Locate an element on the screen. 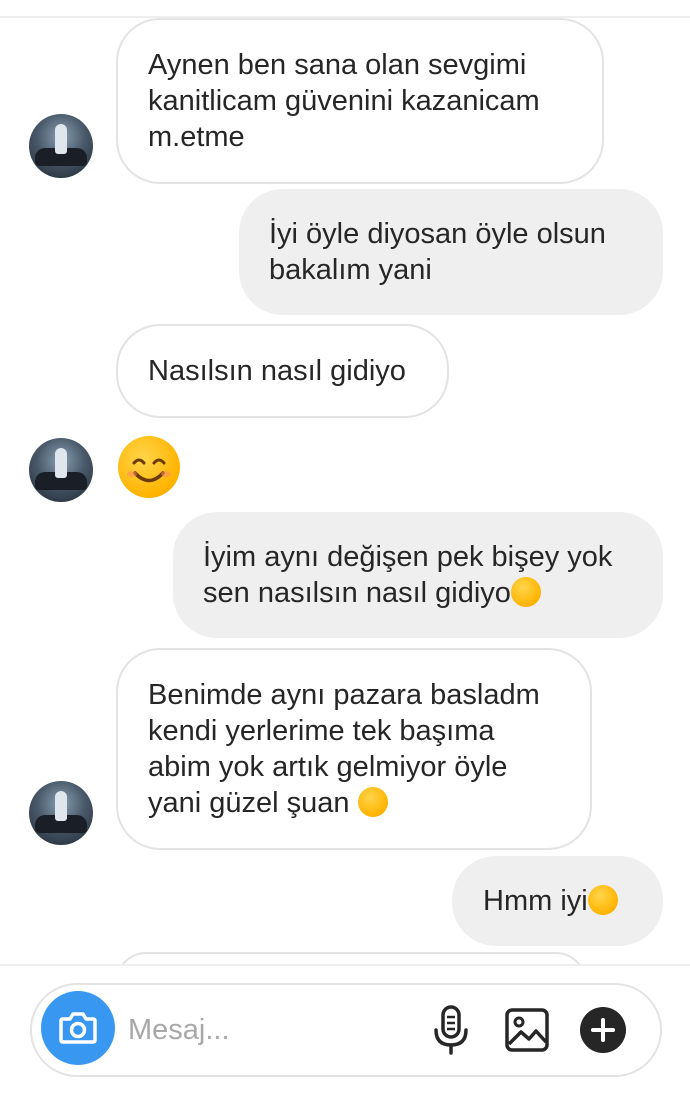 This screenshot has height=1104, width=690. message-line: m.etme is located at coordinates (196, 137).